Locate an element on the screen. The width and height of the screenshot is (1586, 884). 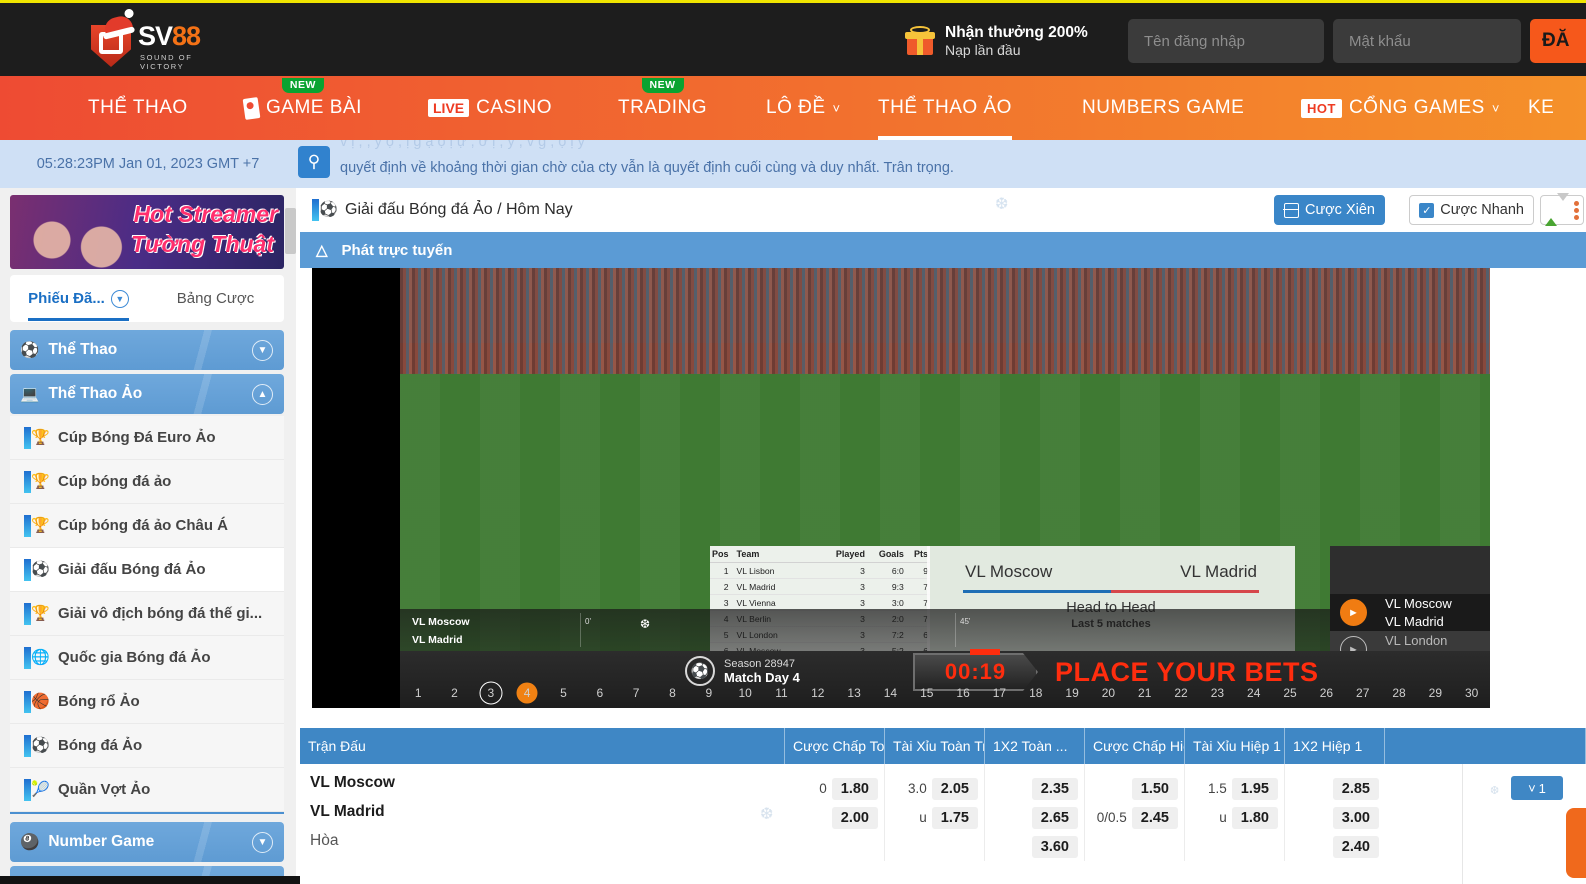
match-day-26: 26 is located at coordinates (1326, 693).